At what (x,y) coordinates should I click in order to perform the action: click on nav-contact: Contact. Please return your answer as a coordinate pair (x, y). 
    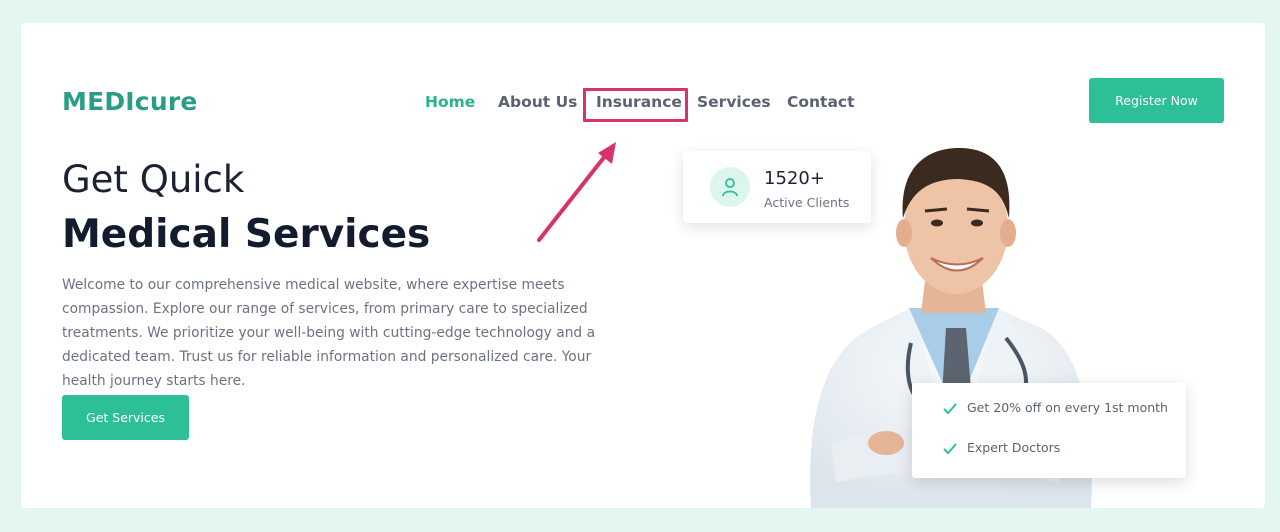
    Looking at the image, I should click on (821, 102).